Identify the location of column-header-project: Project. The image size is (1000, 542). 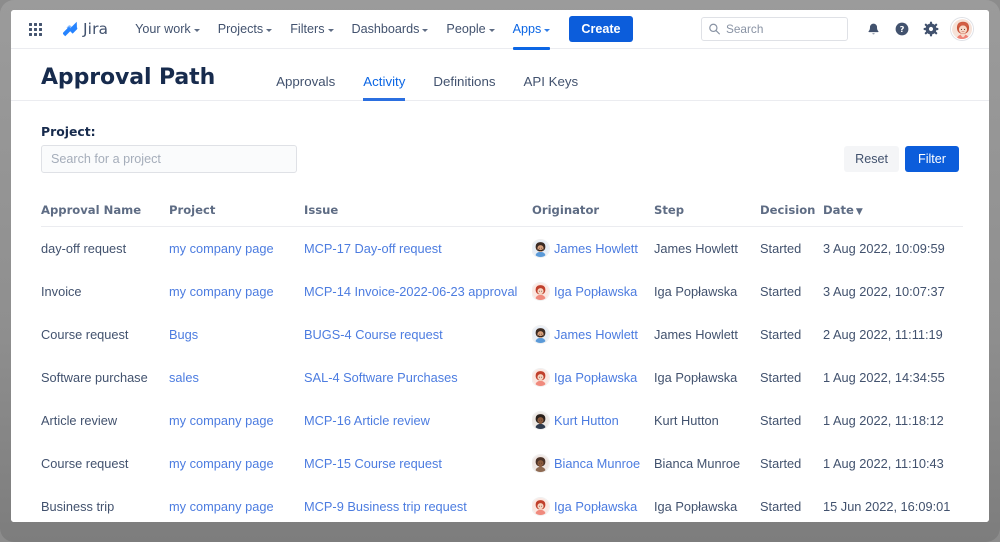
(236, 215).